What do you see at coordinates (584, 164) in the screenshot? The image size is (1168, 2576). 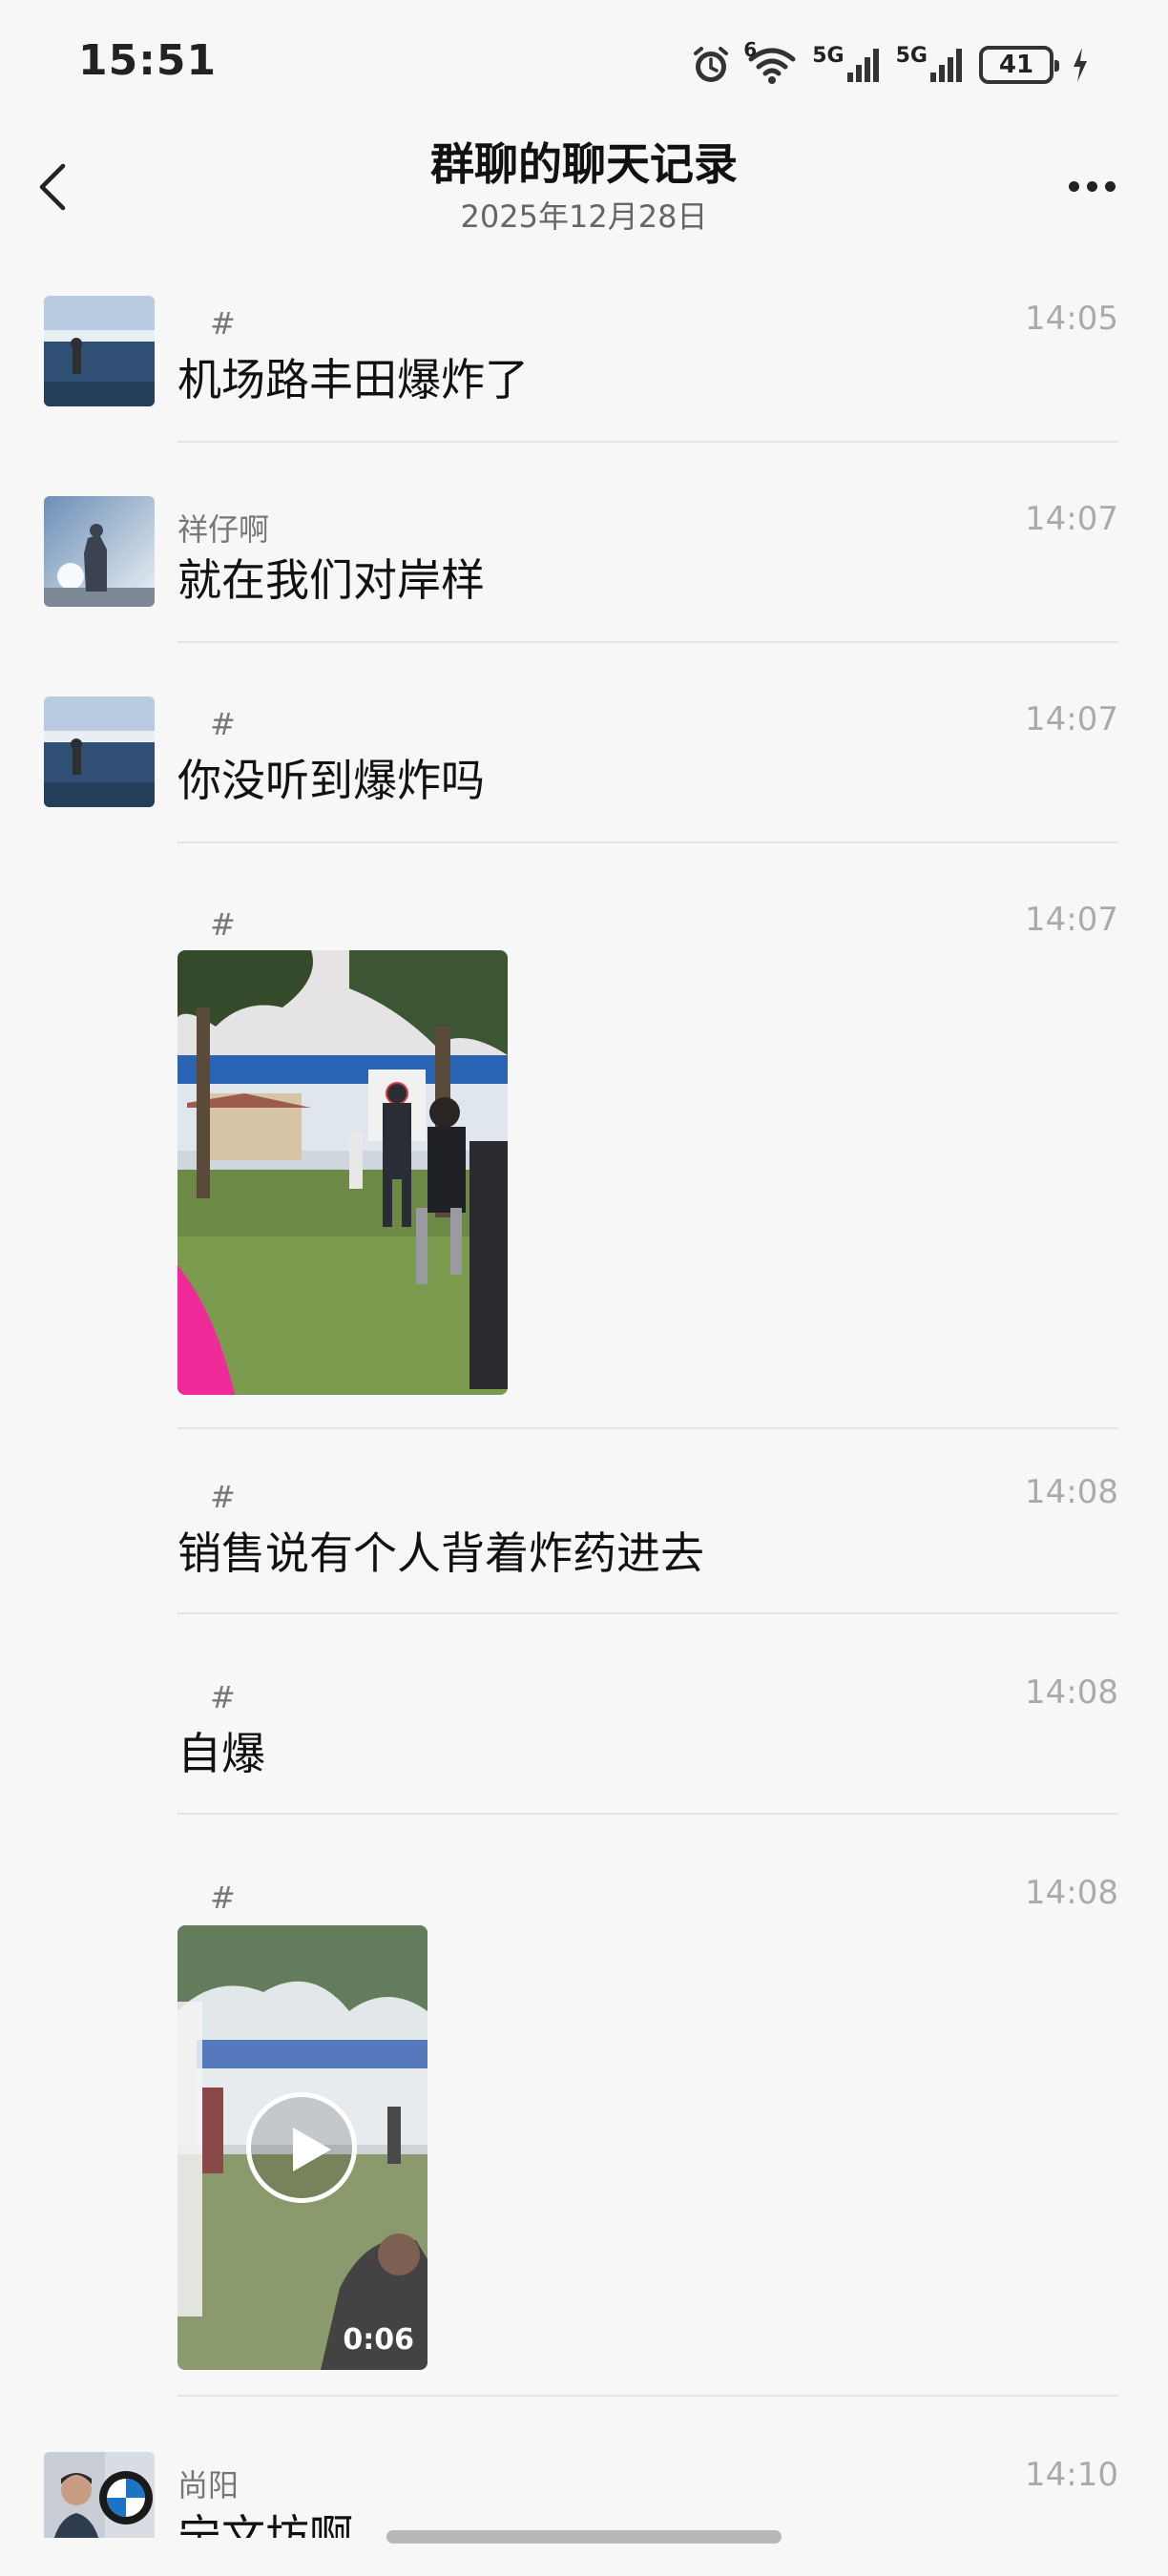 I see `page-title: 群聊的聊天记录` at bounding box center [584, 164].